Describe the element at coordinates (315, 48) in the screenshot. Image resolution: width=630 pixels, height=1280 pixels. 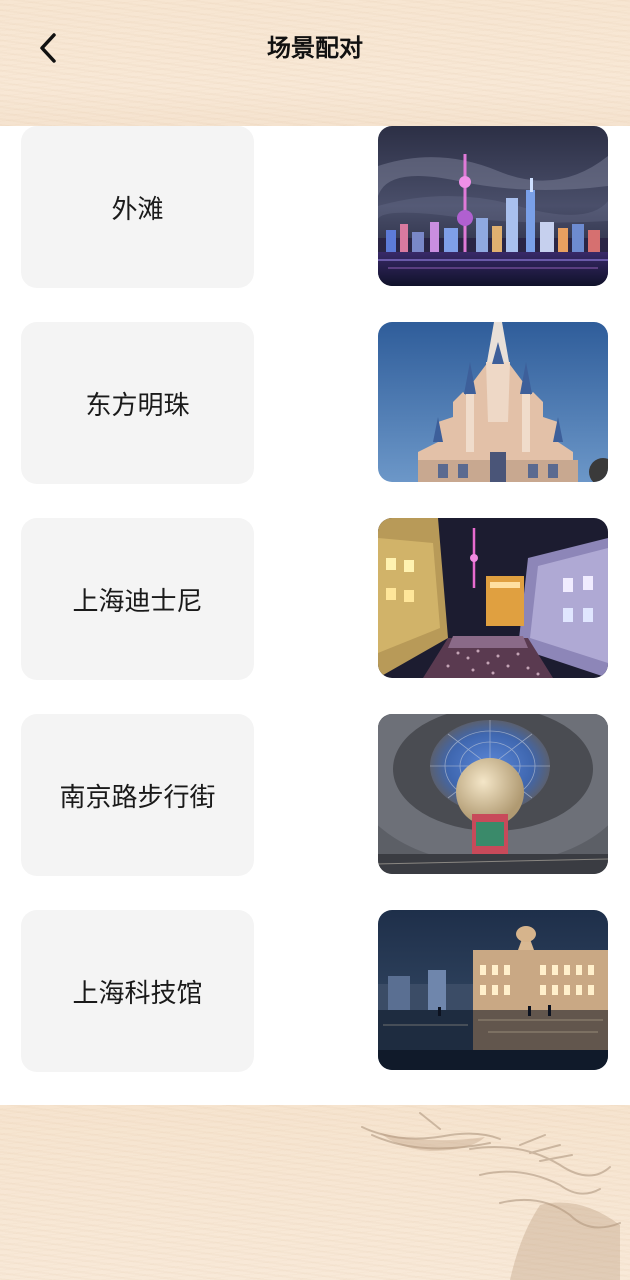
I see `page-title: 场景配对` at that location.